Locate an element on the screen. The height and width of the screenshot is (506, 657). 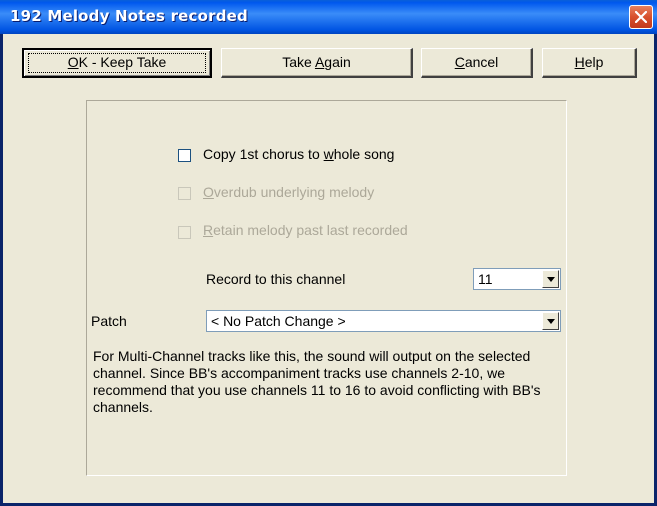
focus-rect is located at coordinates (117, 63).